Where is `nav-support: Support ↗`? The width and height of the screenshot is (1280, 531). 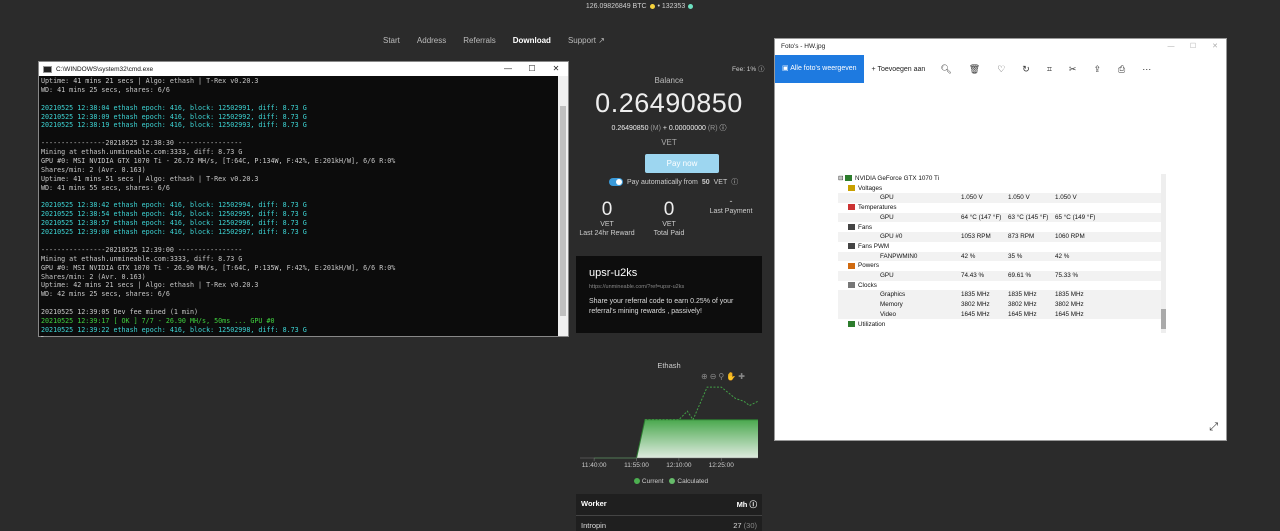 nav-support: Support ↗ is located at coordinates (586, 40).